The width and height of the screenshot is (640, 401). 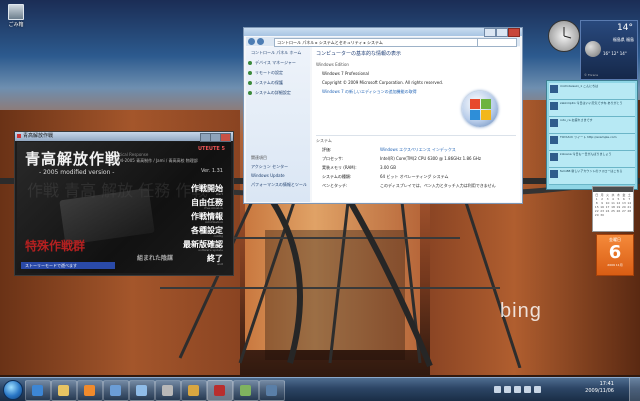 I want to click on rating-value: Windows エクスペリエンス インデックス, so click(x=418, y=150).